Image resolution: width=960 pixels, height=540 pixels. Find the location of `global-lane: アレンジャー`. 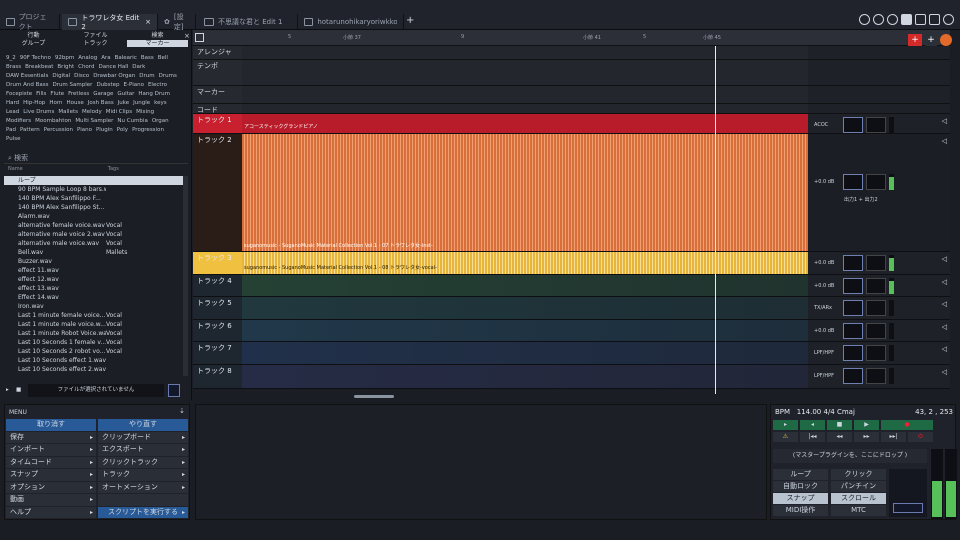

global-lane: アレンジャー is located at coordinates (571, 56).